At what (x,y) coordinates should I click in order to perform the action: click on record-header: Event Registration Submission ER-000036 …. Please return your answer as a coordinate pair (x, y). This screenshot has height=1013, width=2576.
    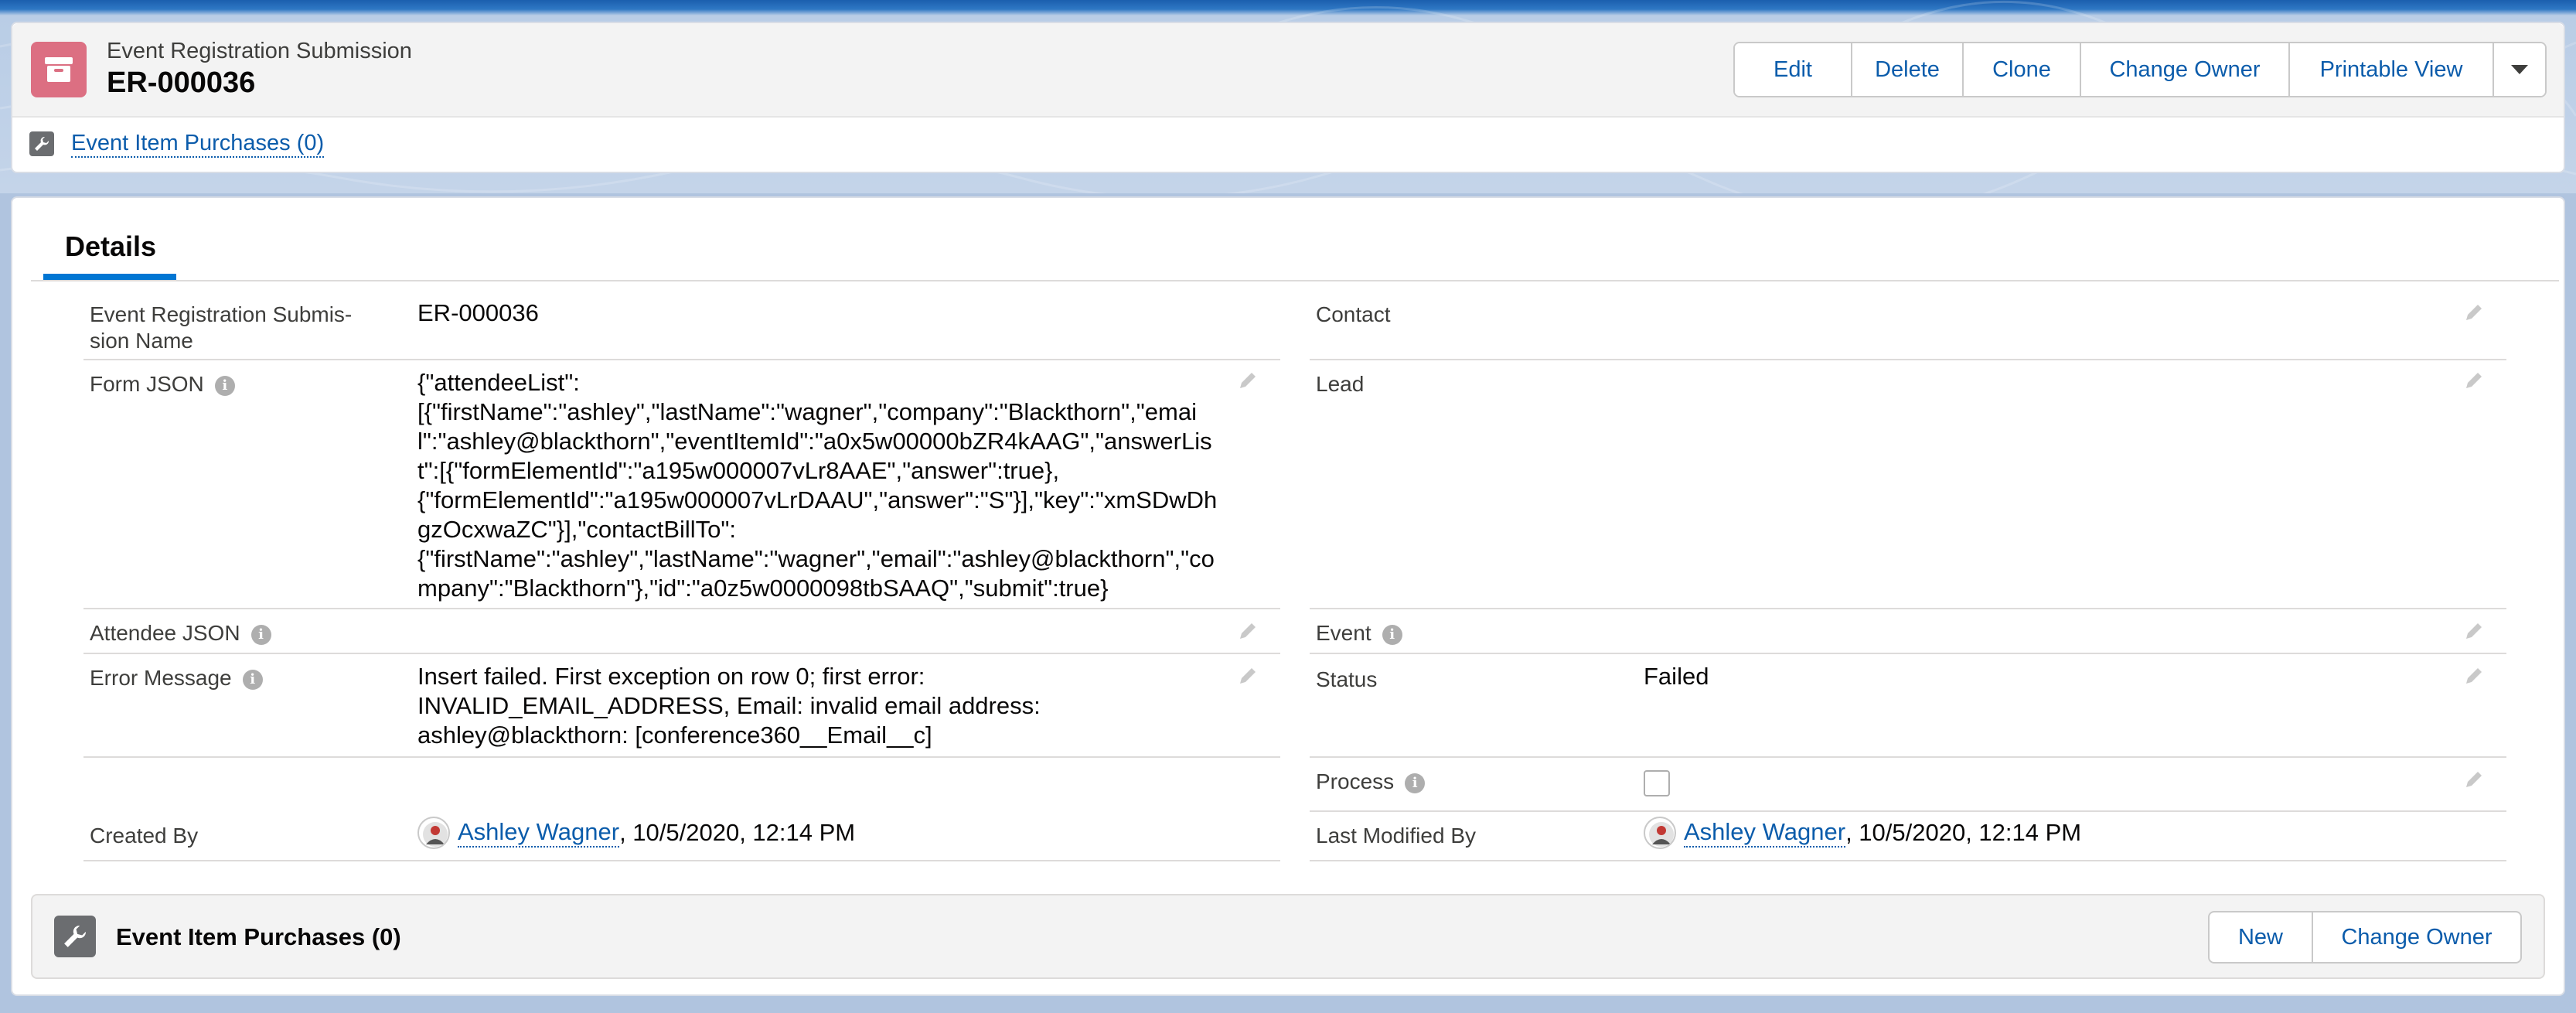
    Looking at the image, I should click on (1288, 98).